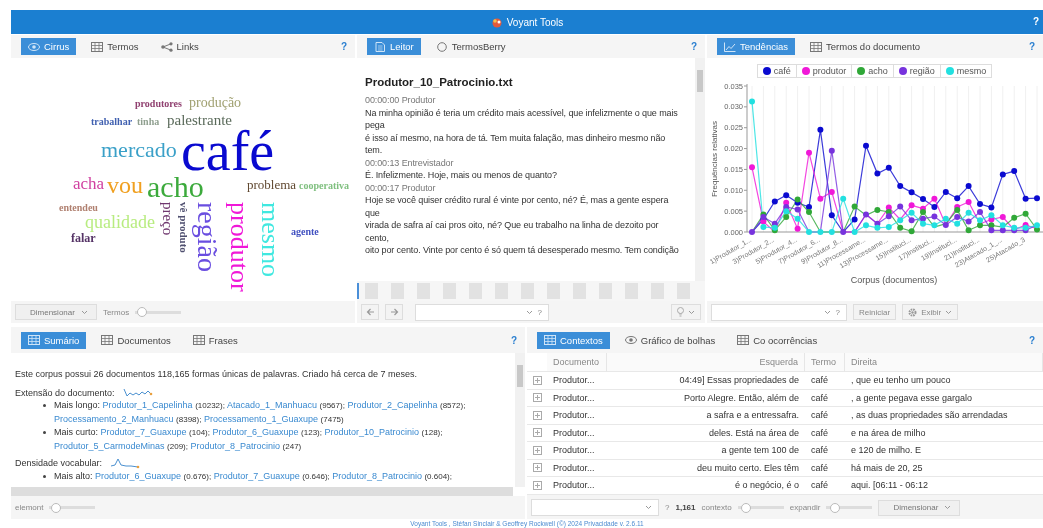 The image size is (1043, 528). Describe the element at coordinates (374, 150) in the screenshot. I see `transcript-line: tem.` at that location.